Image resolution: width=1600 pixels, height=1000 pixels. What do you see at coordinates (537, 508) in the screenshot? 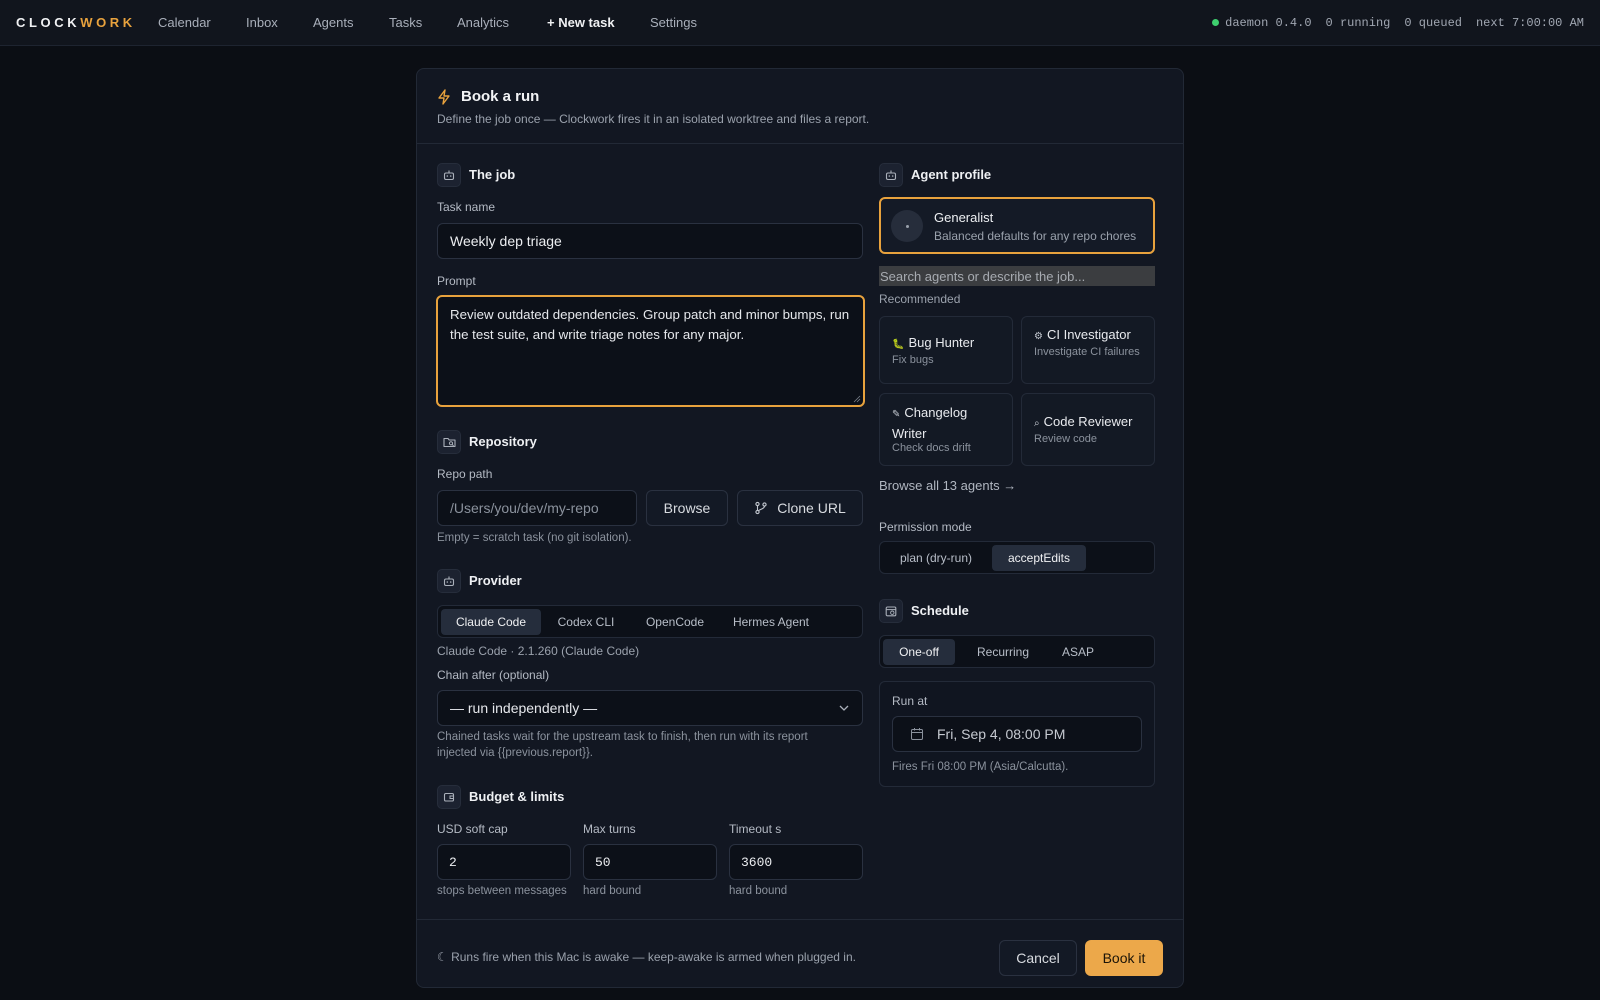
I see `repo-path-input: /Users/you/dev/my-repo` at bounding box center [537, 508].